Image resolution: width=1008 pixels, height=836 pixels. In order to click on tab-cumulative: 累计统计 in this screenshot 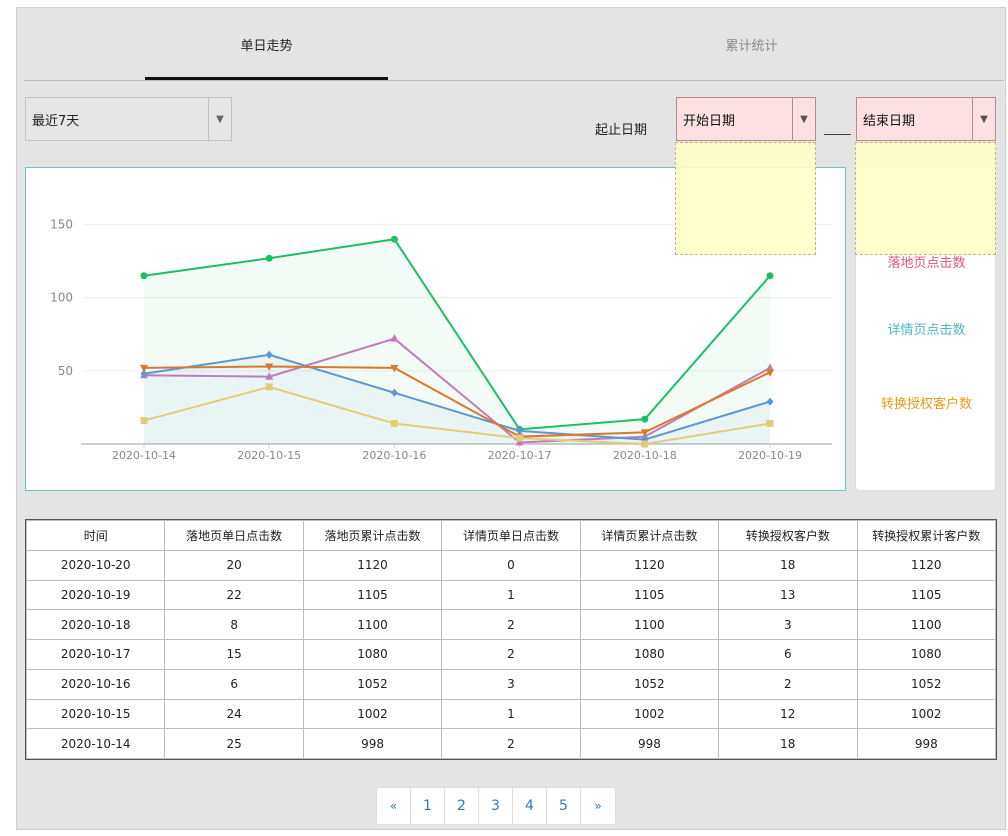, I will do `click(751, 44)`.